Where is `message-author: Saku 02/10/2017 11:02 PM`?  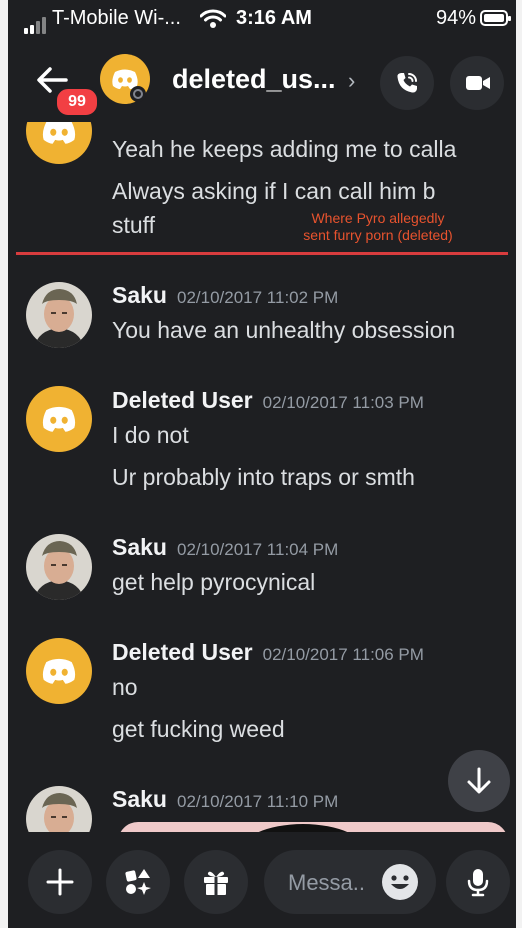 message-author: Saku 02/10/2017 11:02 PM is located at coordinates (225, 295).